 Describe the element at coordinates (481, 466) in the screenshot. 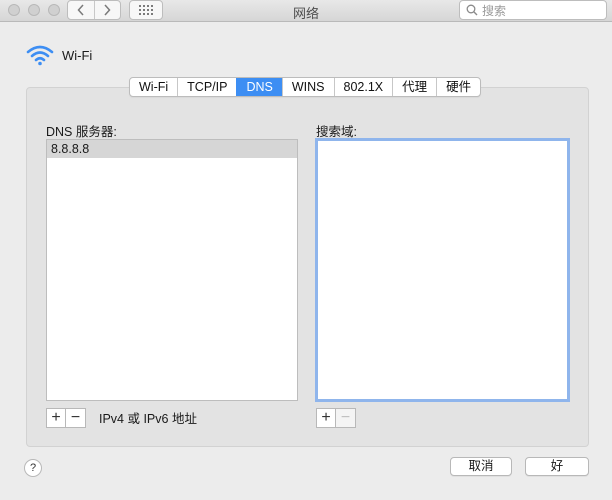

I see `cancel-button: 取消` at that location.